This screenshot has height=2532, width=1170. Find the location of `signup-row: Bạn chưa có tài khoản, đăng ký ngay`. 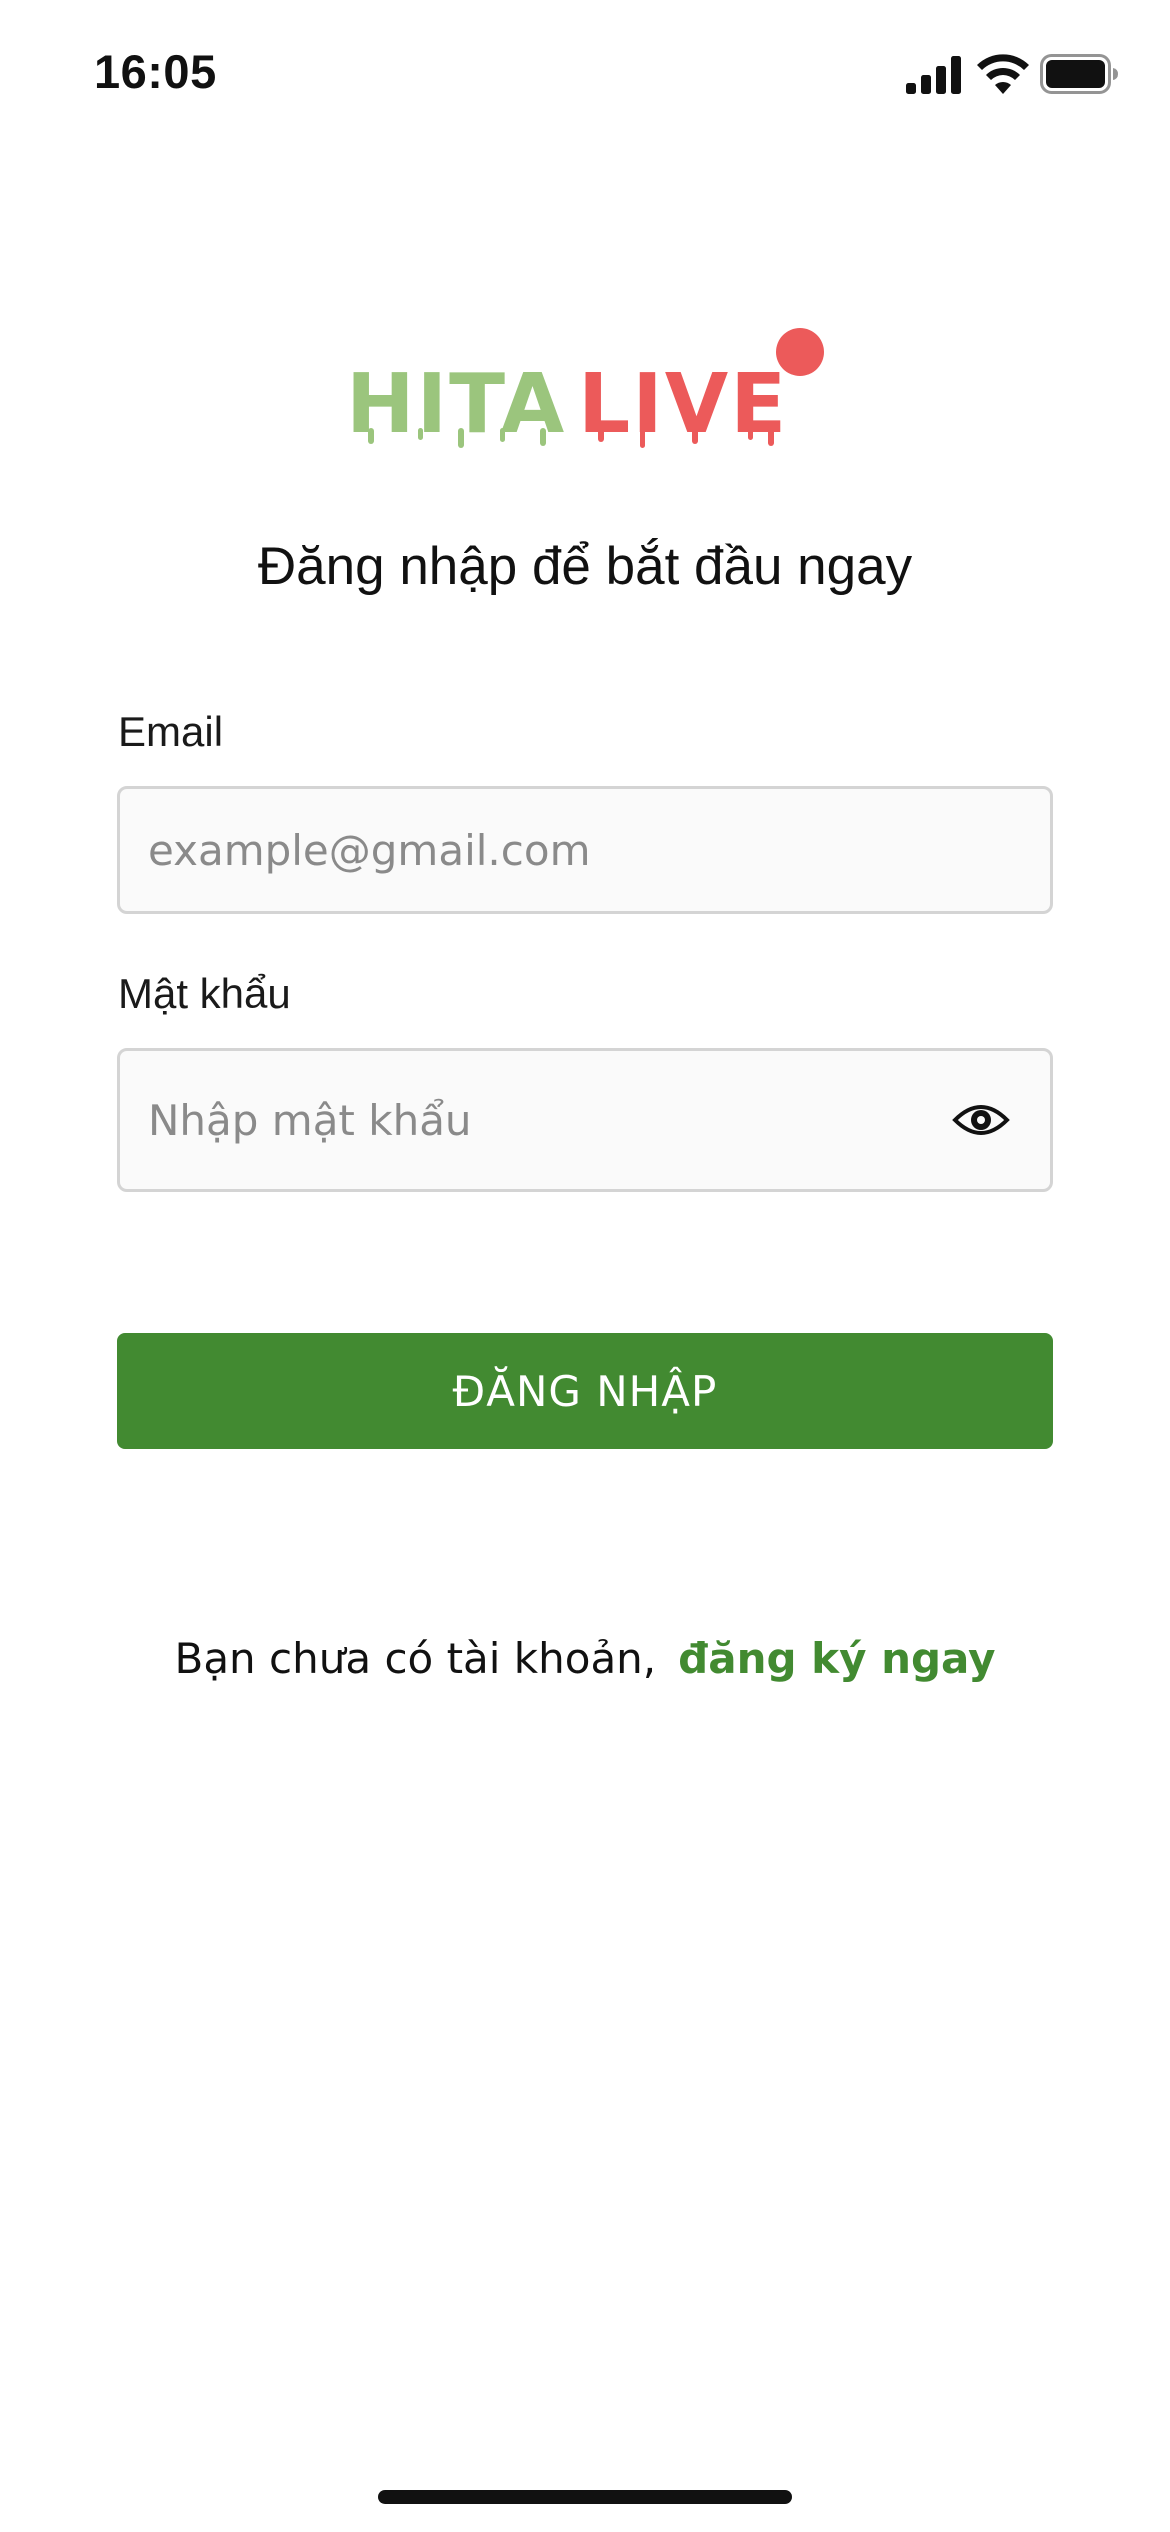

signup-row: Bạn chưa có tài khoản, đăng ký ngay is located at coordinates (585, 1658).